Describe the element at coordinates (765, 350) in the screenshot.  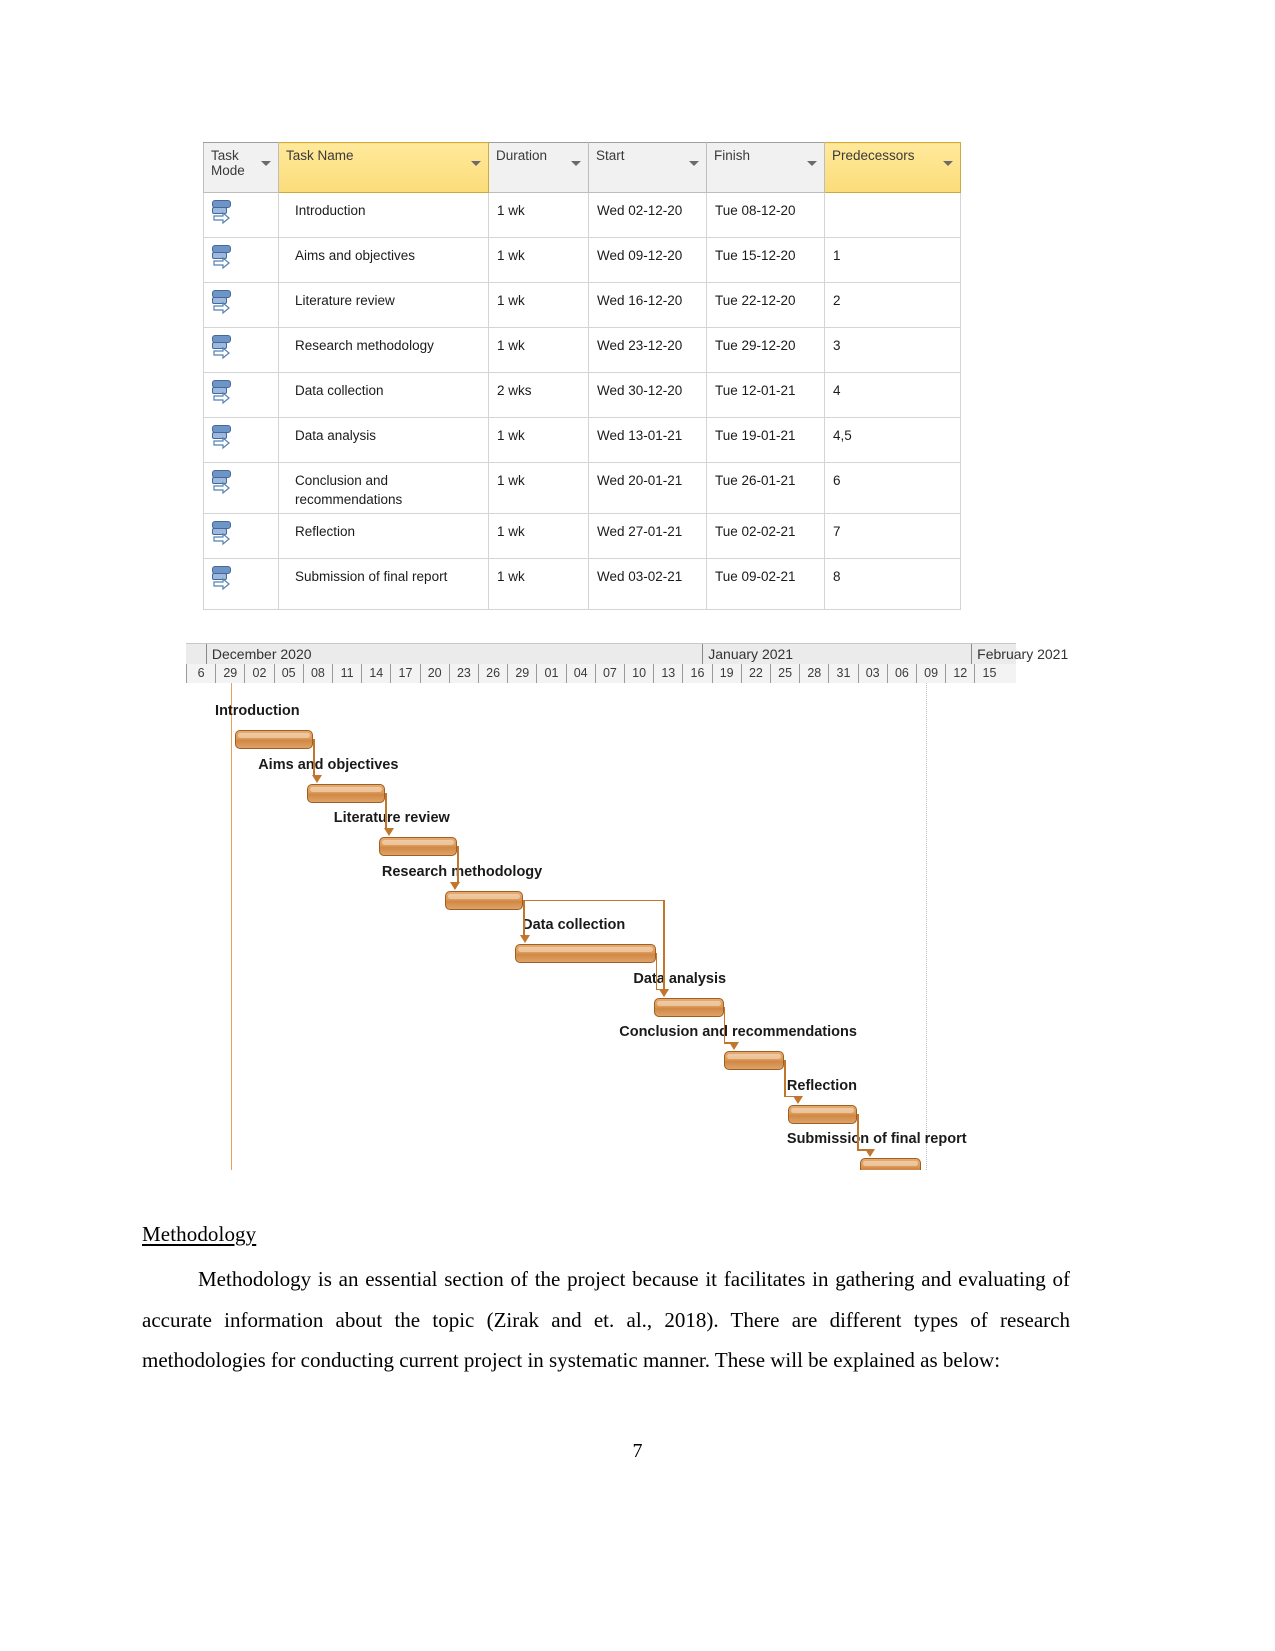
I see `cell-finish: Tue 29-12-20` at that location.